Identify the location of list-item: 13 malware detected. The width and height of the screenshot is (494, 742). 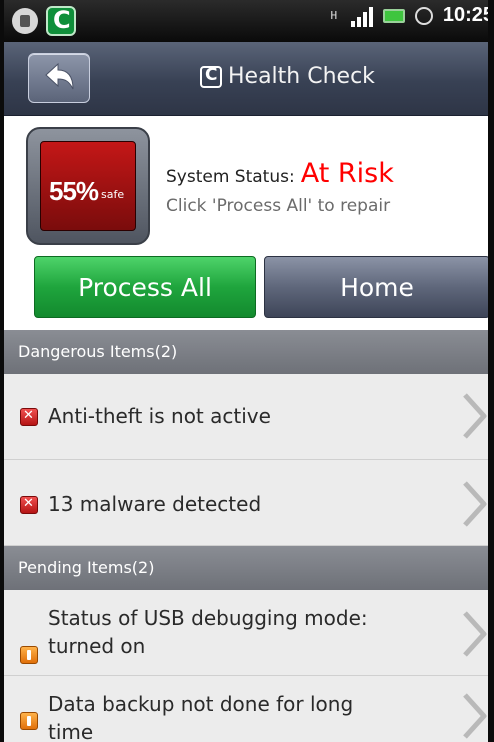
(246, 503).